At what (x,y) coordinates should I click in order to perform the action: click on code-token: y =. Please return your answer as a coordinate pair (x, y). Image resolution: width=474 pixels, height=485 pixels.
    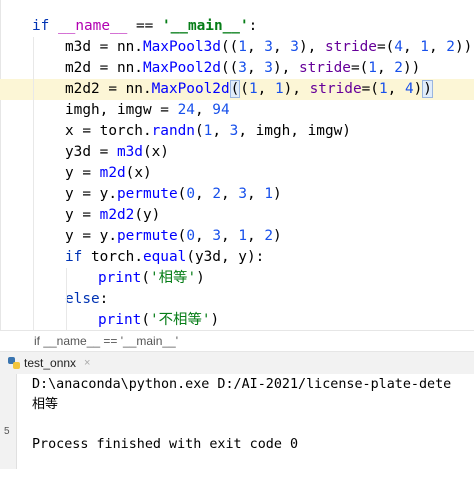
    Looking at the image, I should click on (82, 215).